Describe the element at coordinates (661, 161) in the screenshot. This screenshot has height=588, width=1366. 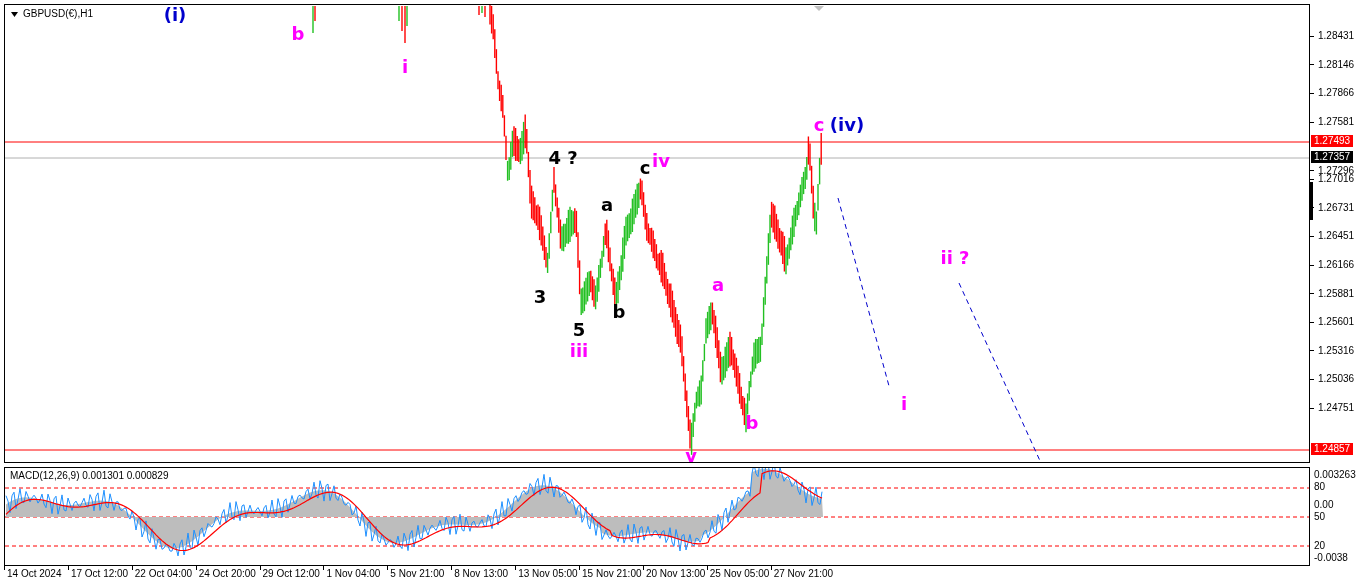
I see `wave-label: iv` at that location.